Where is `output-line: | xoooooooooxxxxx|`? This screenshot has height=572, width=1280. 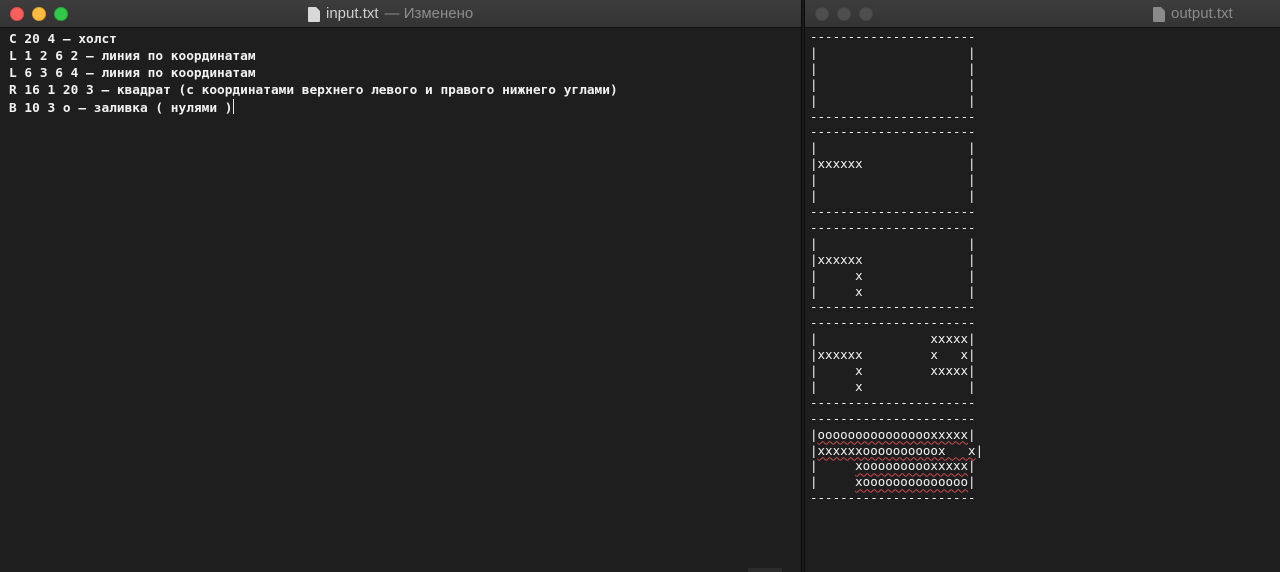
output-line: | xoooooooooxxxxx| is located at coordinates (893, 466).